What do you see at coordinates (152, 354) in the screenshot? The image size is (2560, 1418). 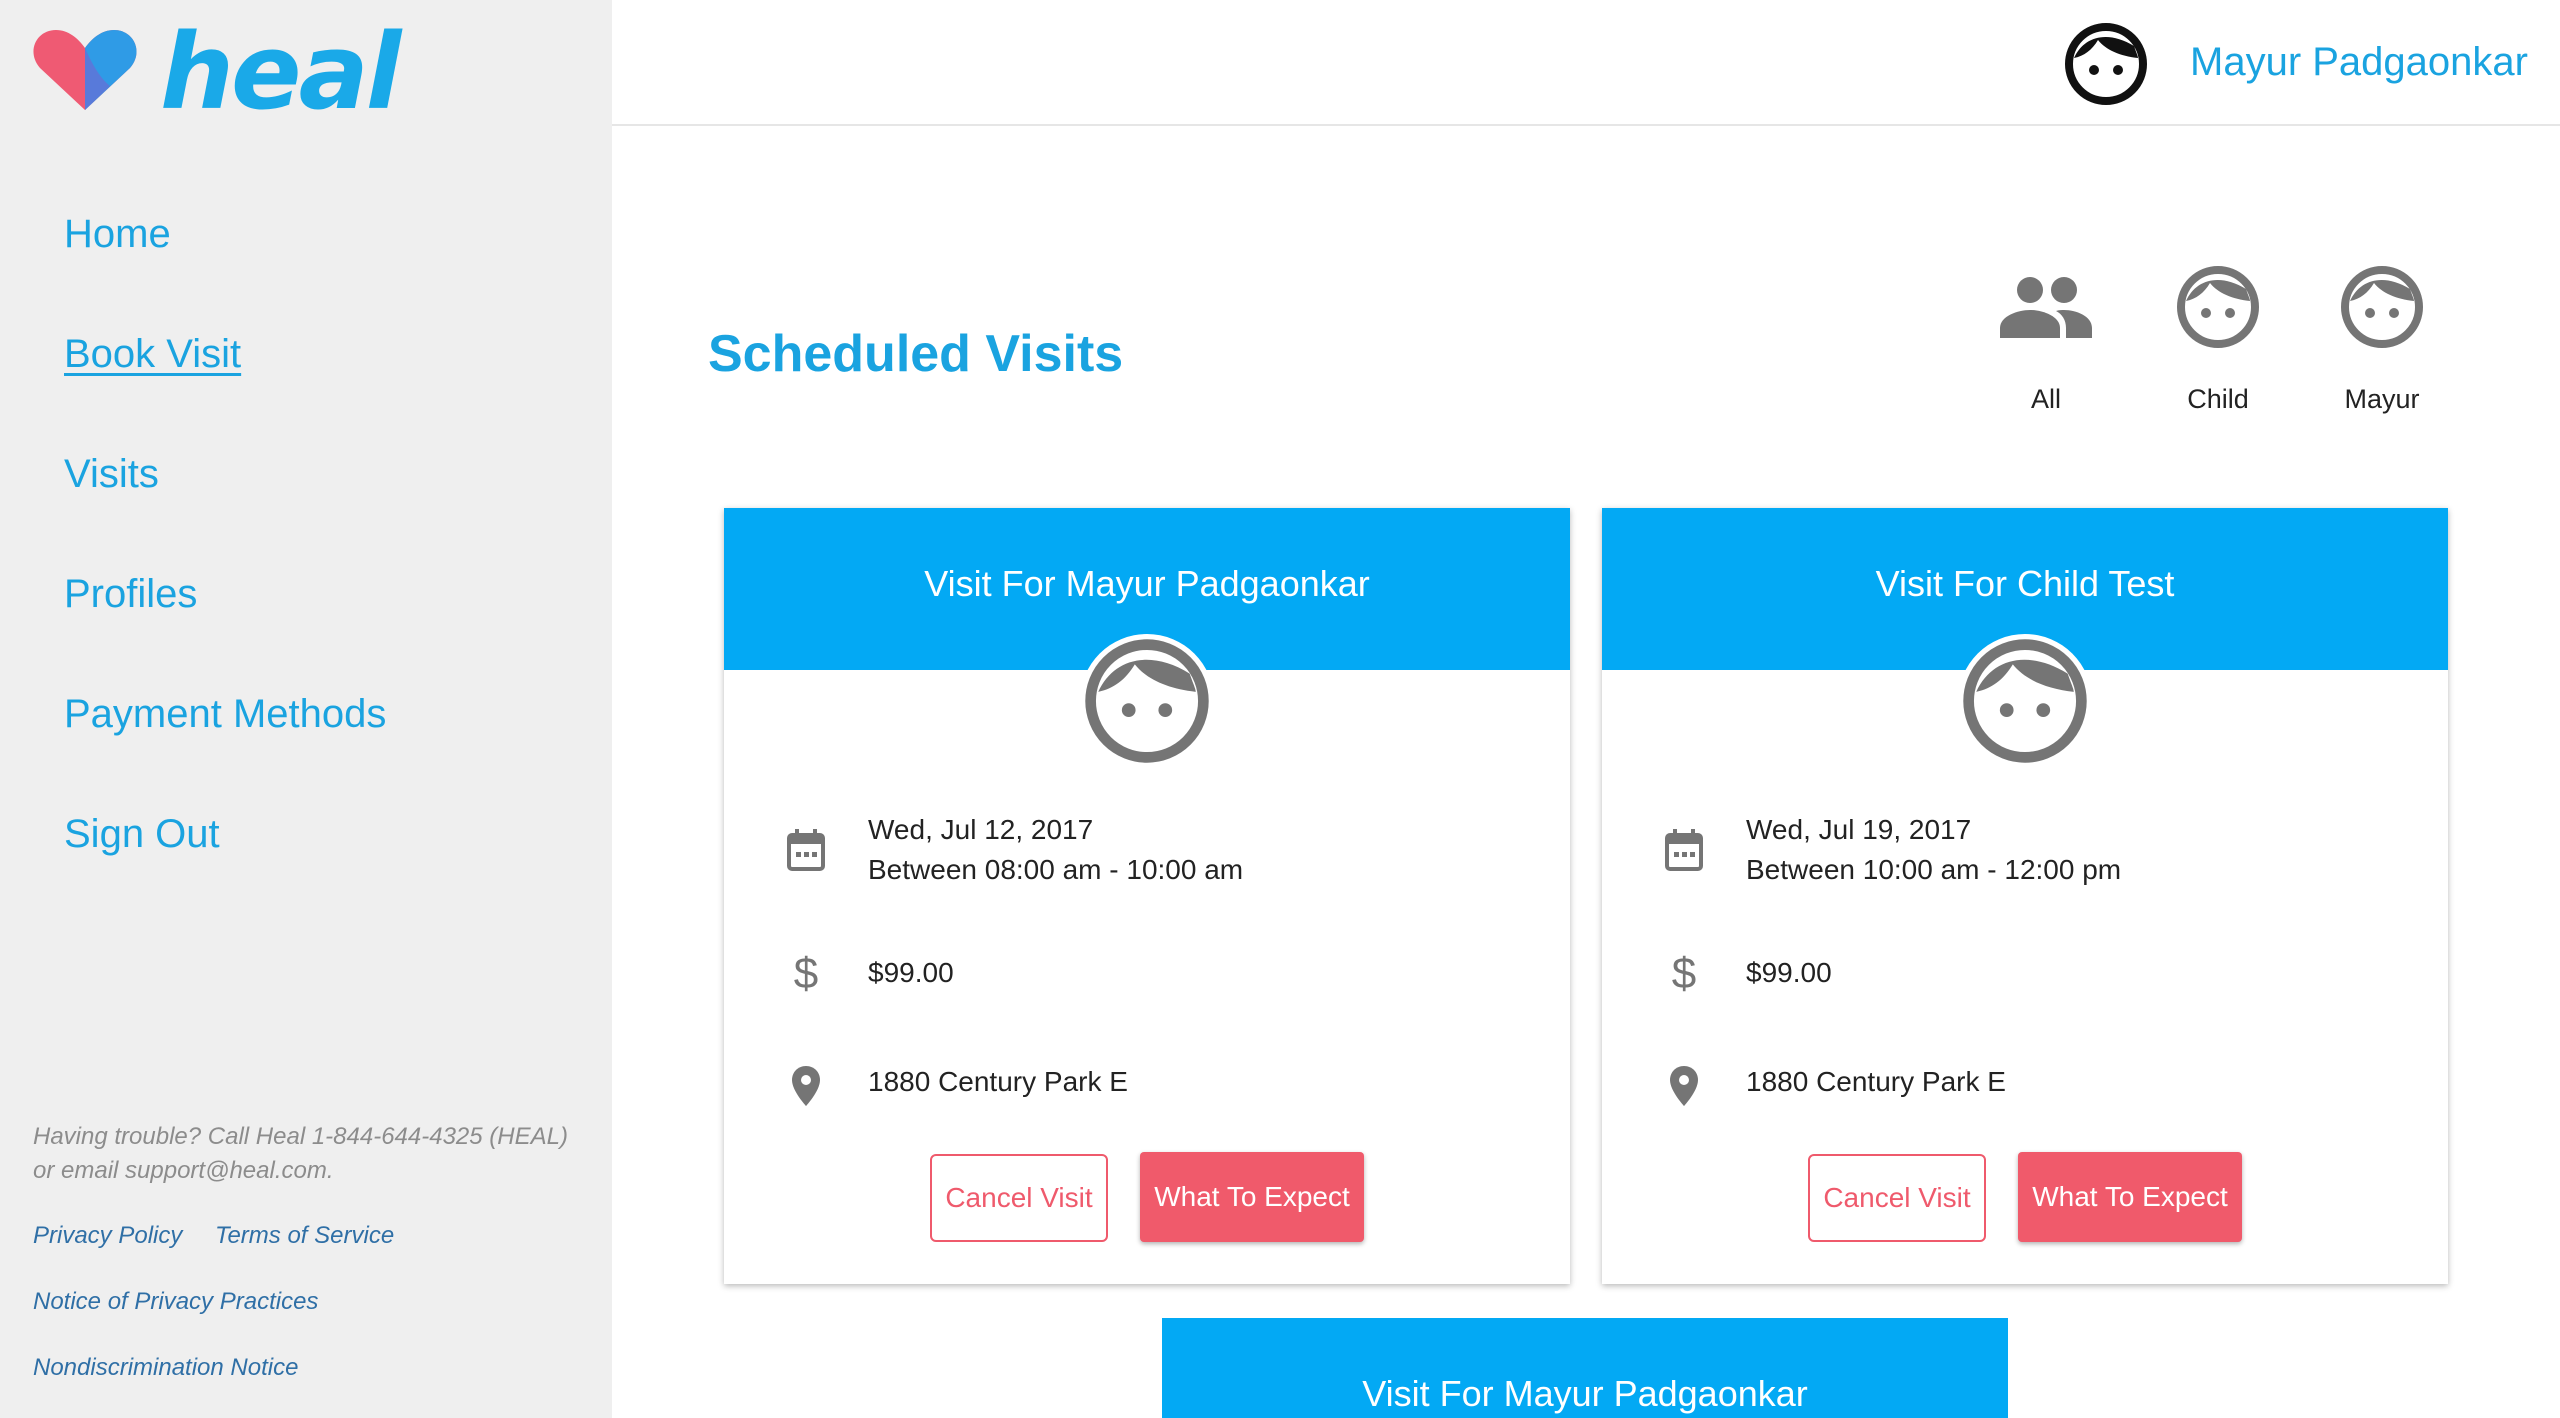 I see `sidebar-item-book-visit: Book Visit` at bounding box center [152, 354].